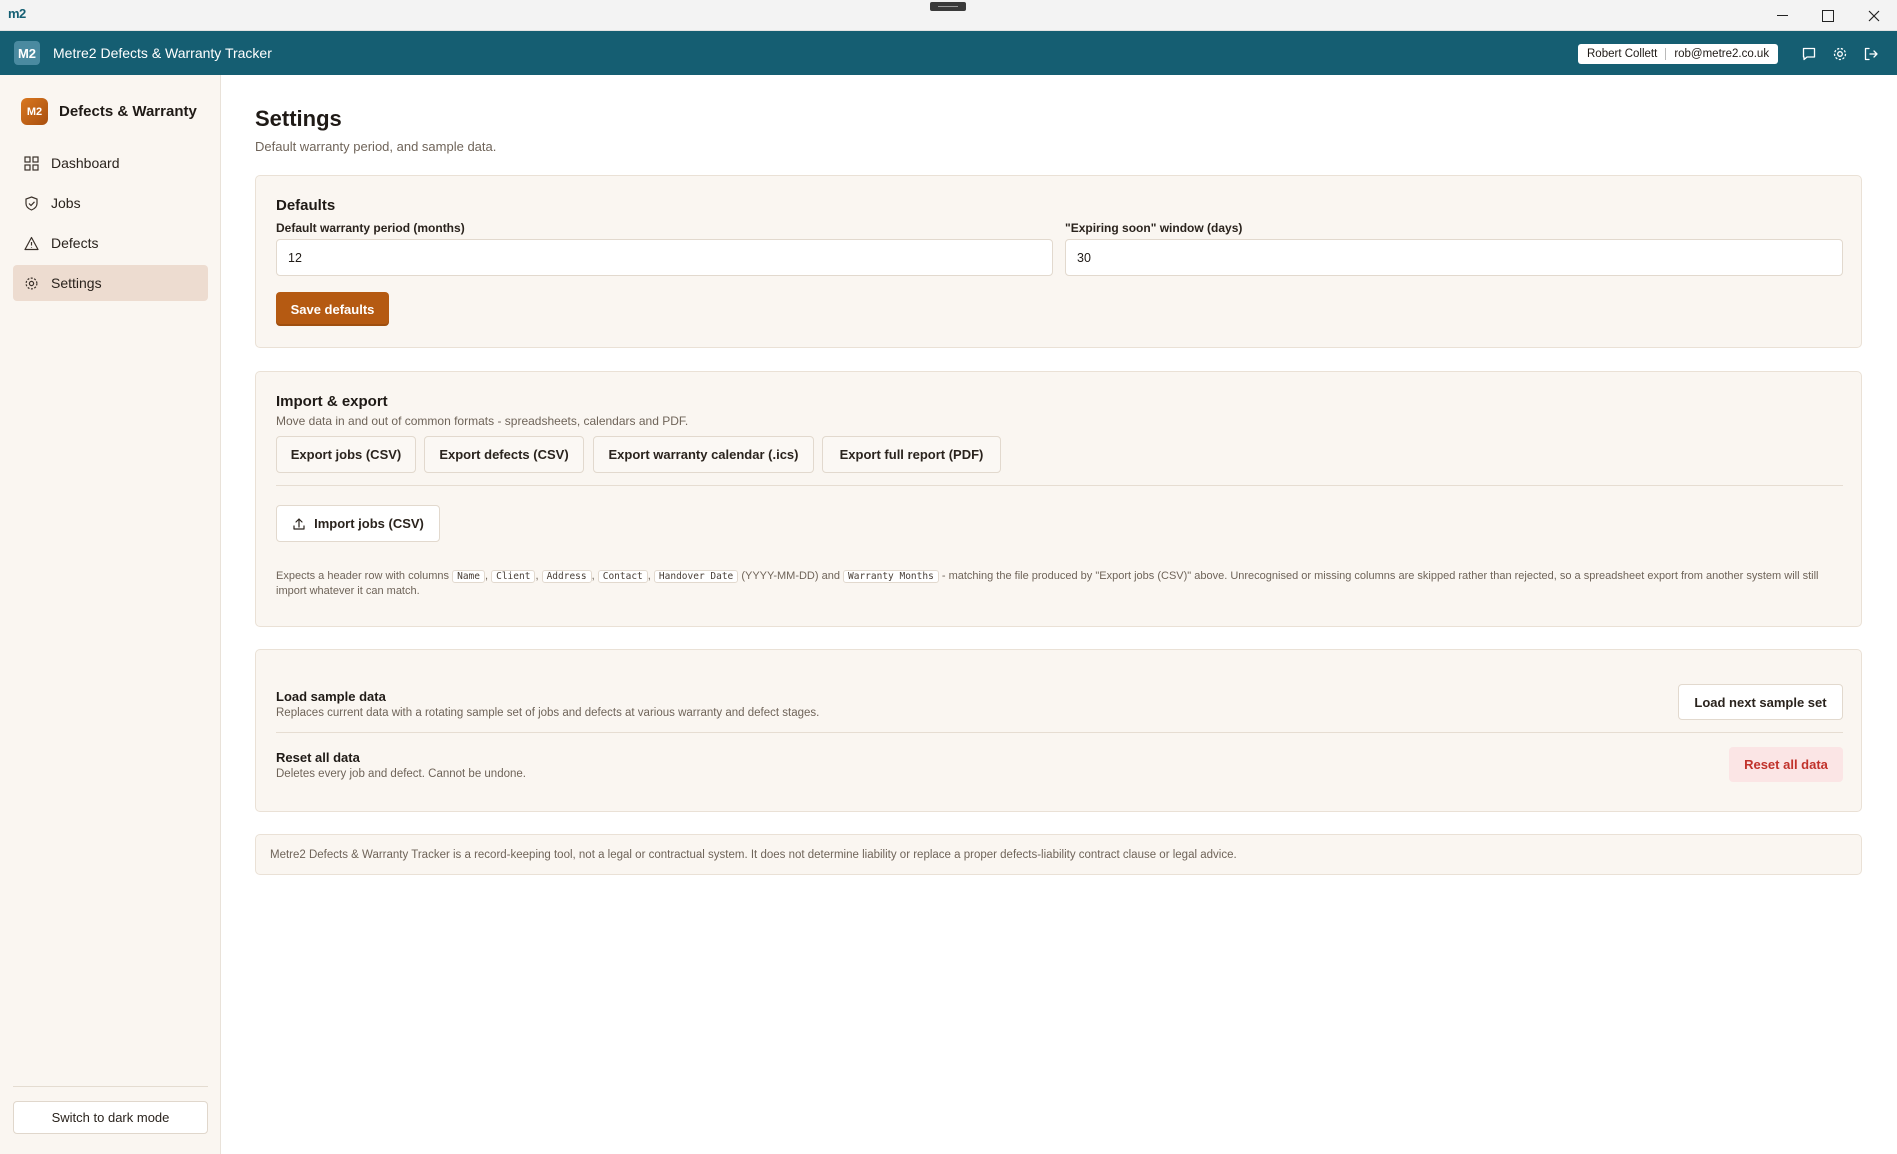 Image resolution: width=1897 pixels, height=1154 pixels. I want to click on column-code: Client, so click(513, 576).